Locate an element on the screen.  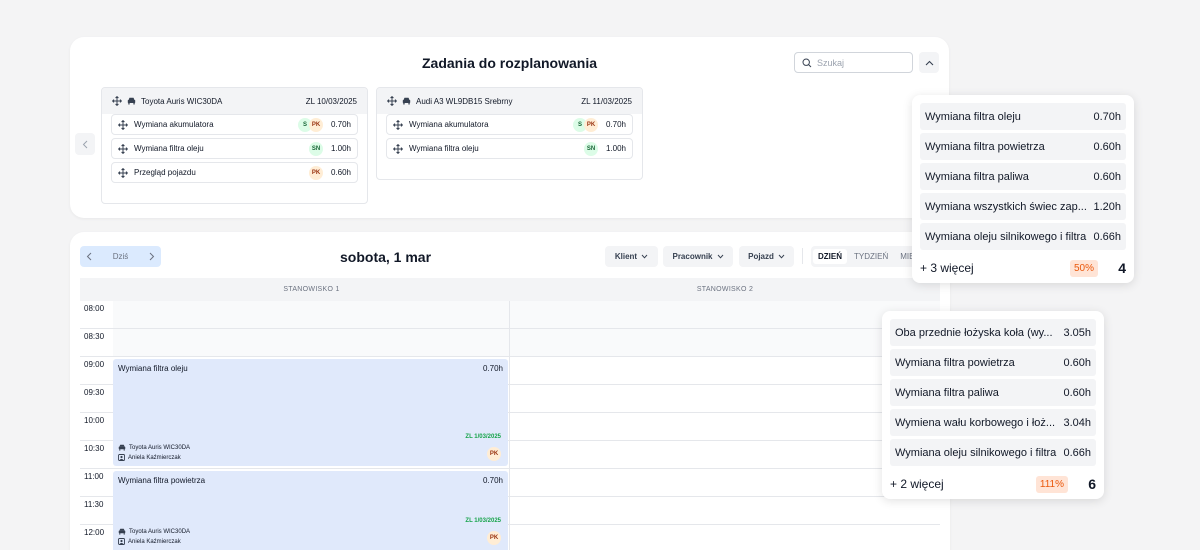
time-label: 10:00 is located at coordinates (94, 420).